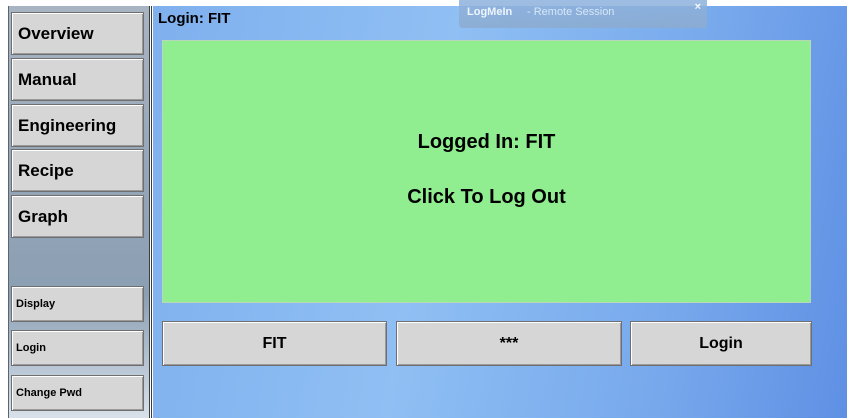 This screenshot has width=847, height=418. I want to click on logmein-session-bar: LogMeIn - Remote Session ×, so click(583, 14).